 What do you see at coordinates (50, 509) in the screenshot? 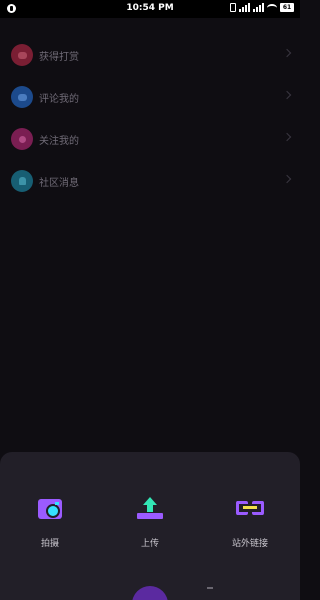
I see `camera-icon` at bounding box center [50, 509].